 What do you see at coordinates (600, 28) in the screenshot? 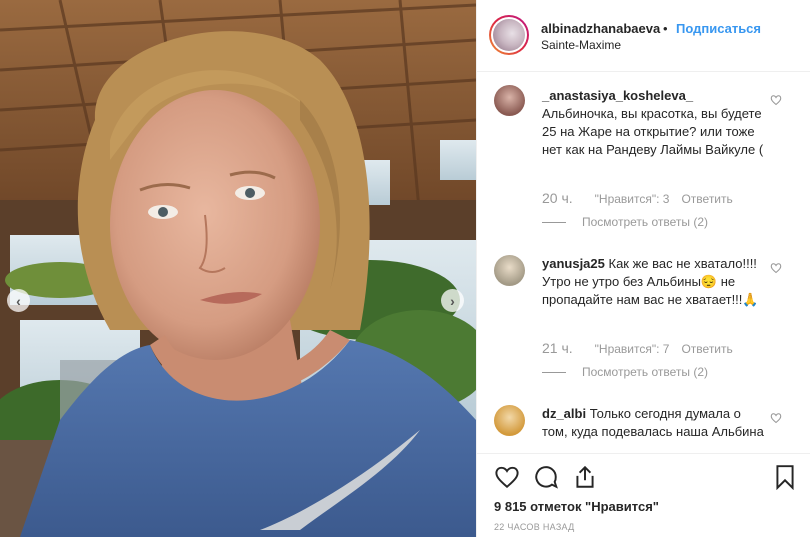
I see `author-username: albinadzhanabaeva` at bounding box center [600, 28].